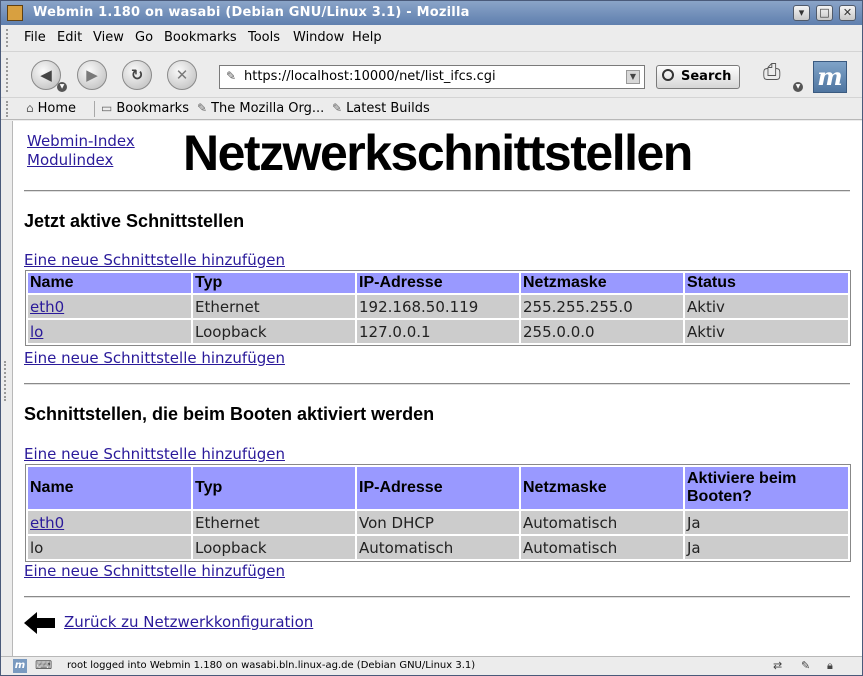 The width and height of the screenshot is (863, 676). I want to click on close-icon: ✕, so click(847, 13).